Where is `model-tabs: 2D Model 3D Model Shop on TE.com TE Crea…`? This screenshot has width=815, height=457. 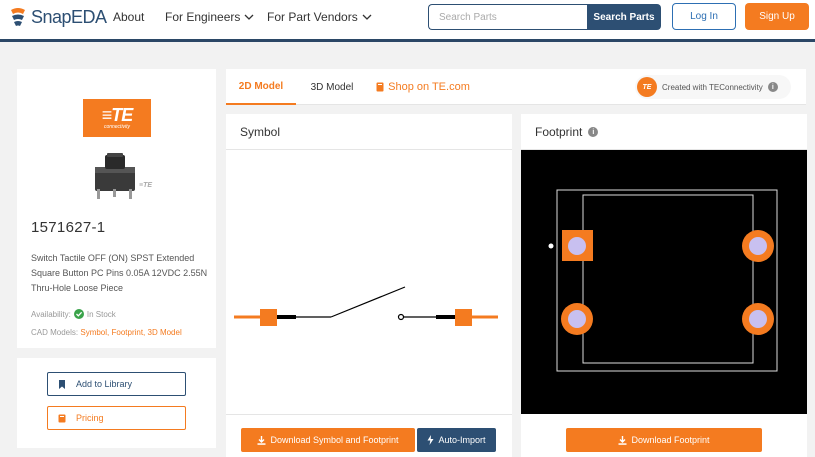 model-tabs: 2D Model 3D Model Shop on TE.com TE Crea… is located at coordinates (516, 87).